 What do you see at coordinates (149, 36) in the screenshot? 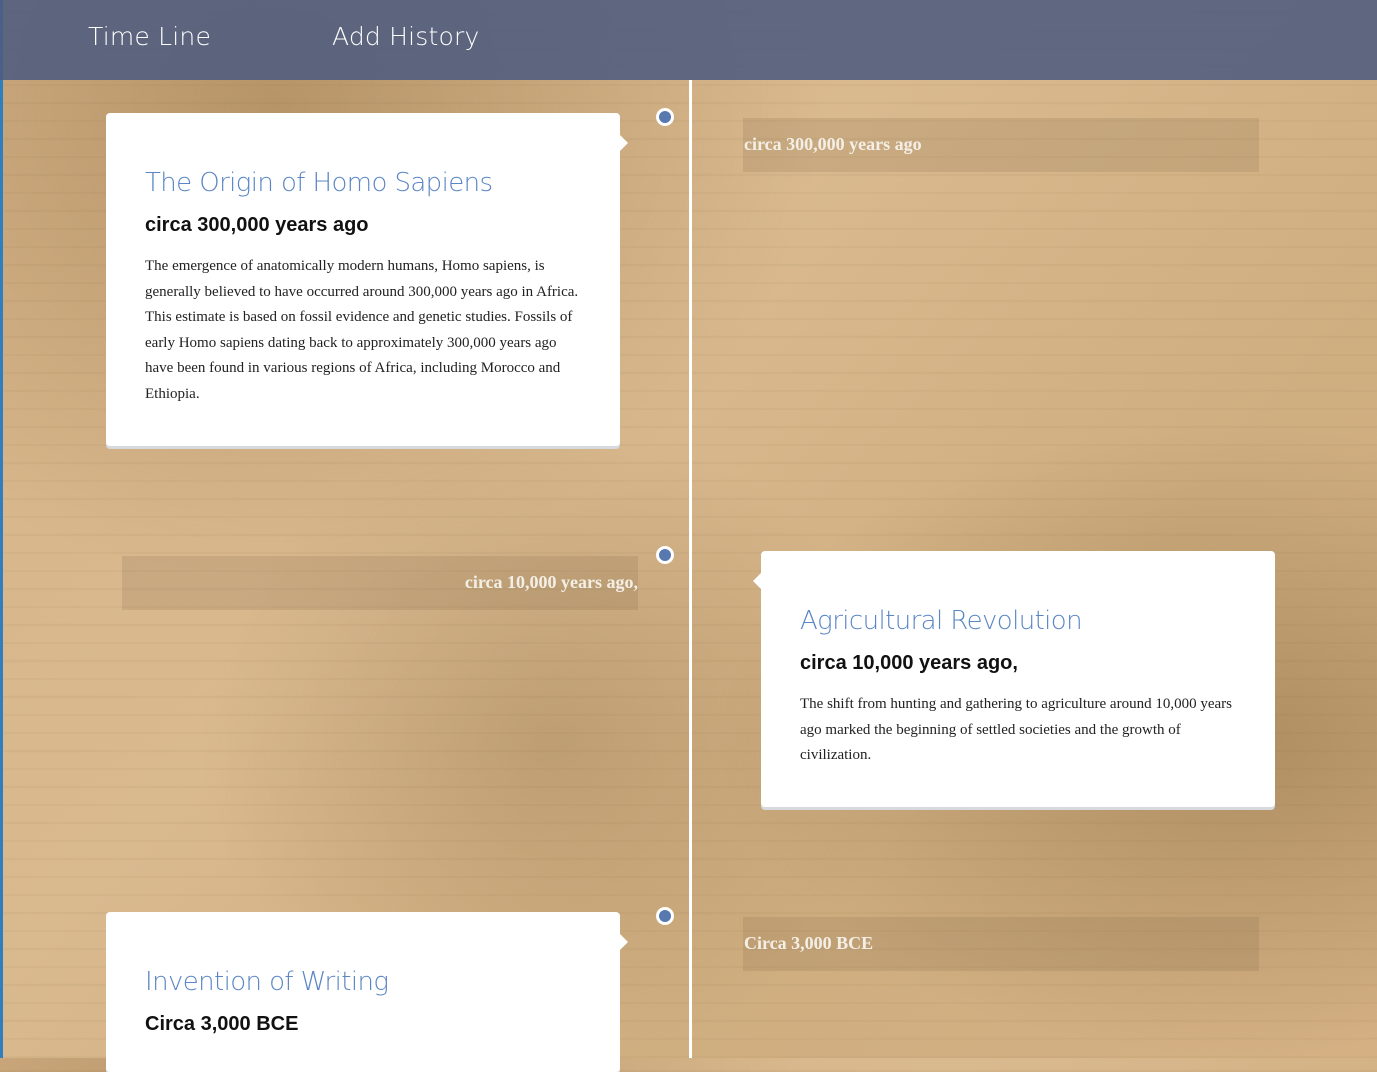
I see `nav-link-time-line: Time Line` at bounding box center [149, 36].